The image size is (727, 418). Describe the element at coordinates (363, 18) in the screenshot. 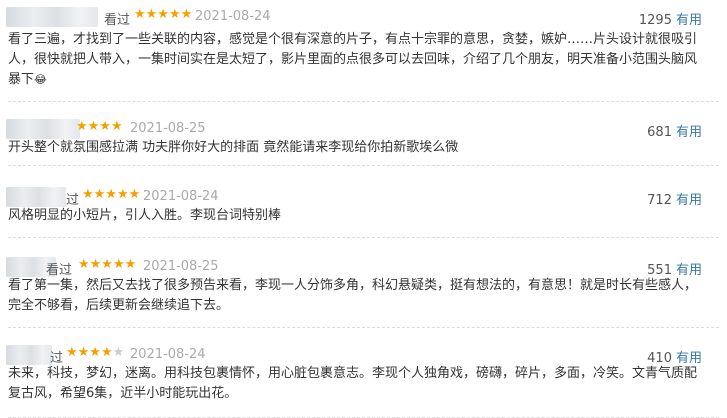

I see `review-header: 看过 ★★★★★ 2021-08-24 1295 有用` at that location.